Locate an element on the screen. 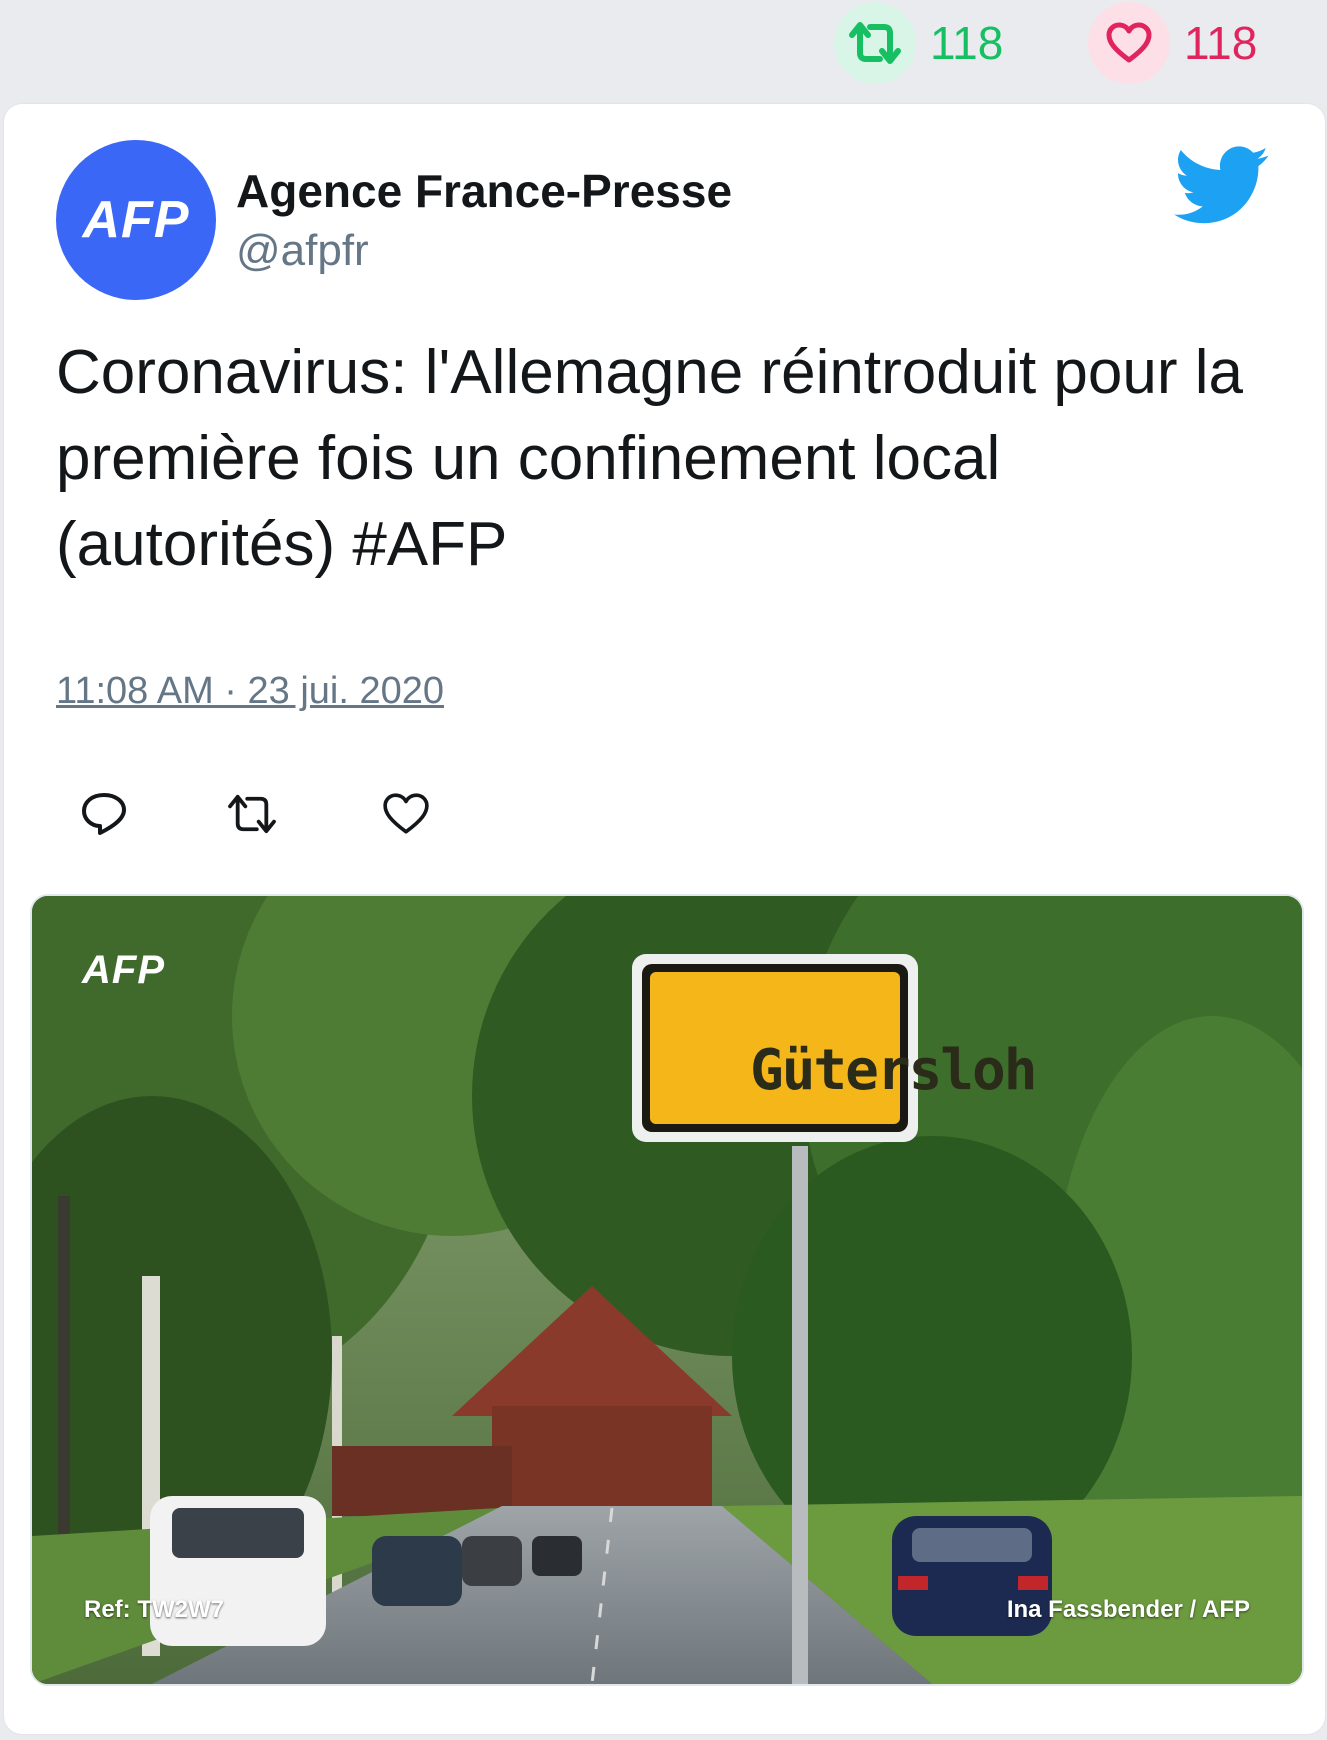  avatar: AFP is located at coordinates (136, 220).